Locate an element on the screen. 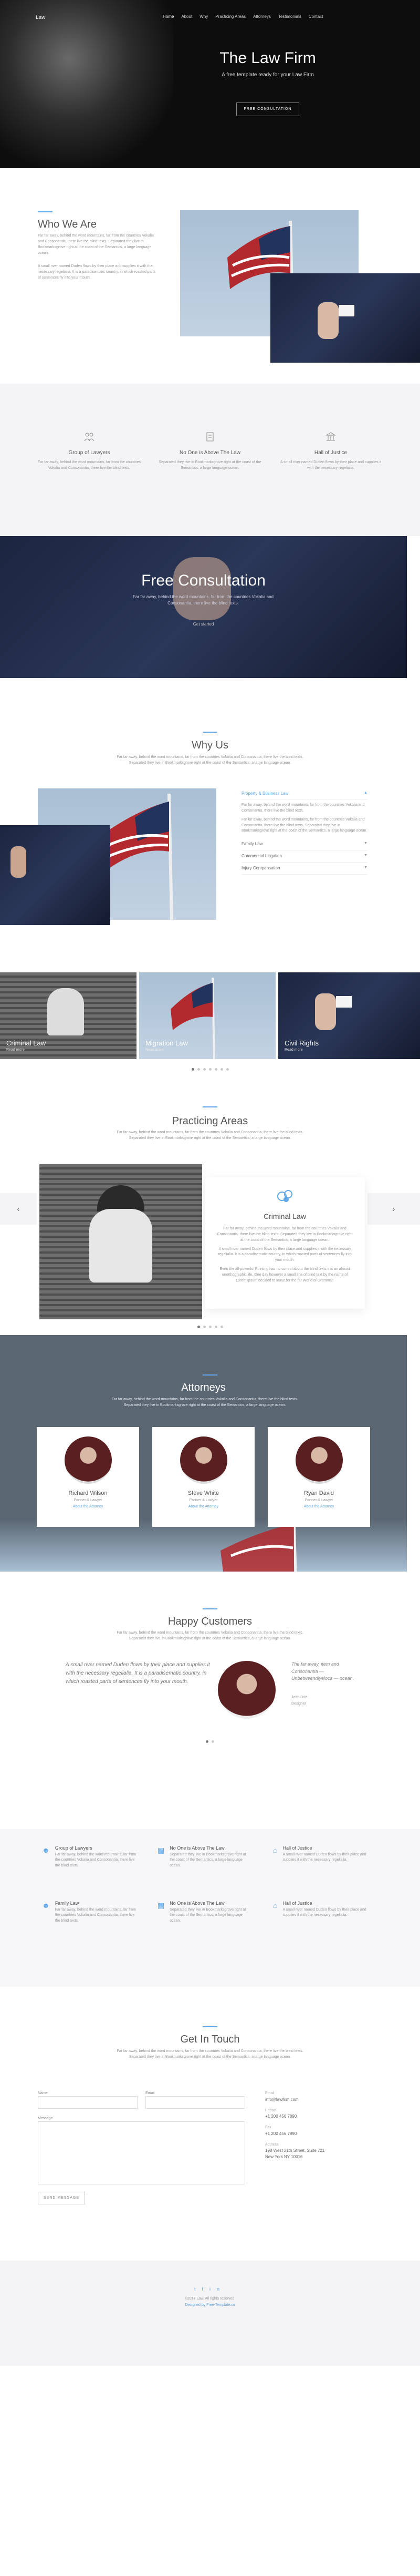 The width and height of the screenshot is (420, 2576). linkedin-icon: in is located at coordinates (217, 2289).